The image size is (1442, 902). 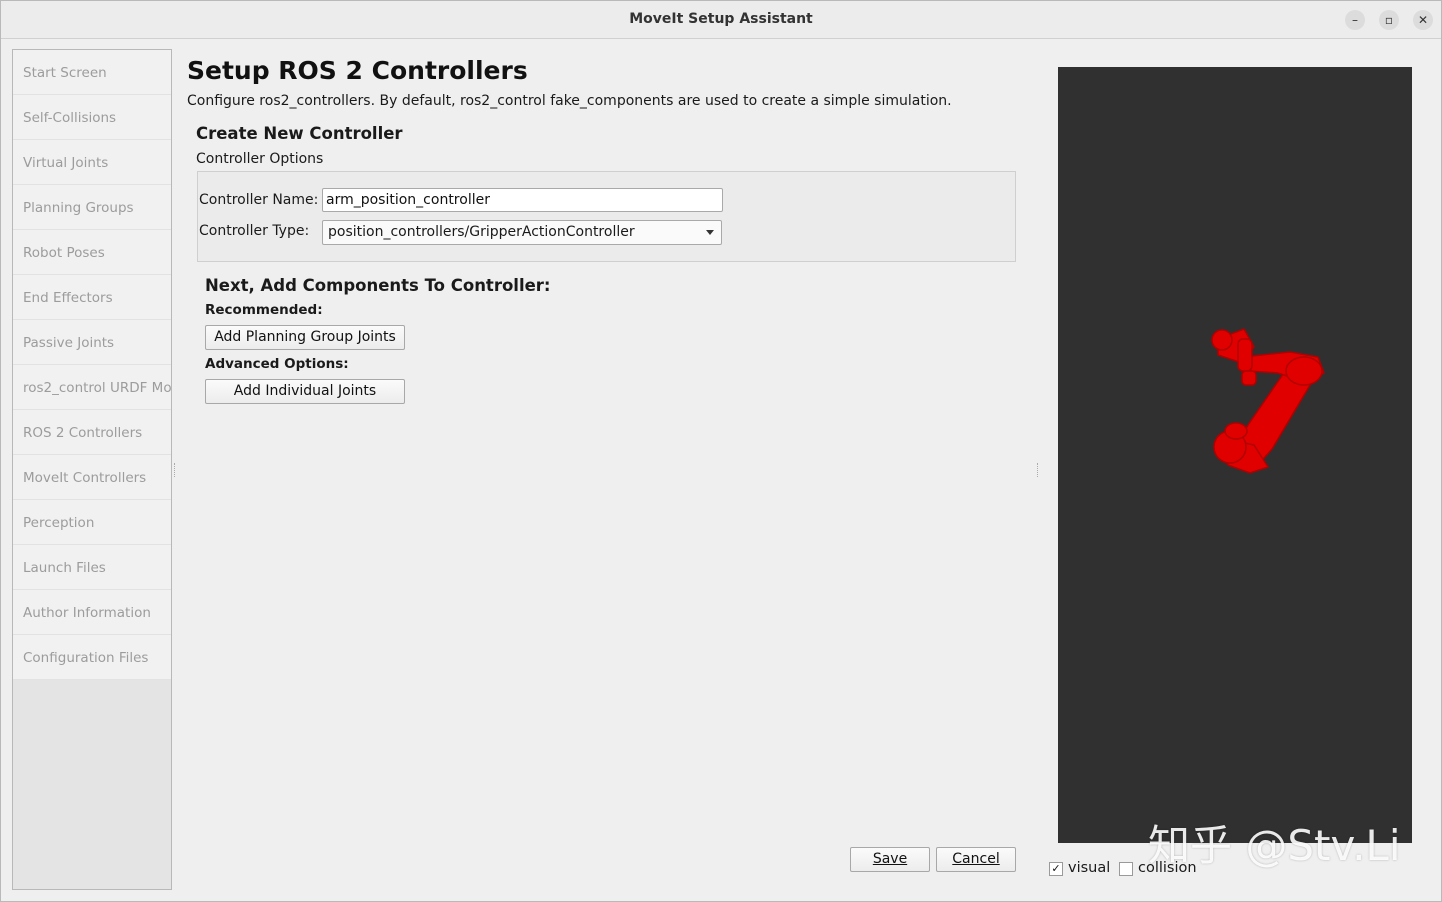 I want to click on controller-options-group, so click(x=606, y=216).